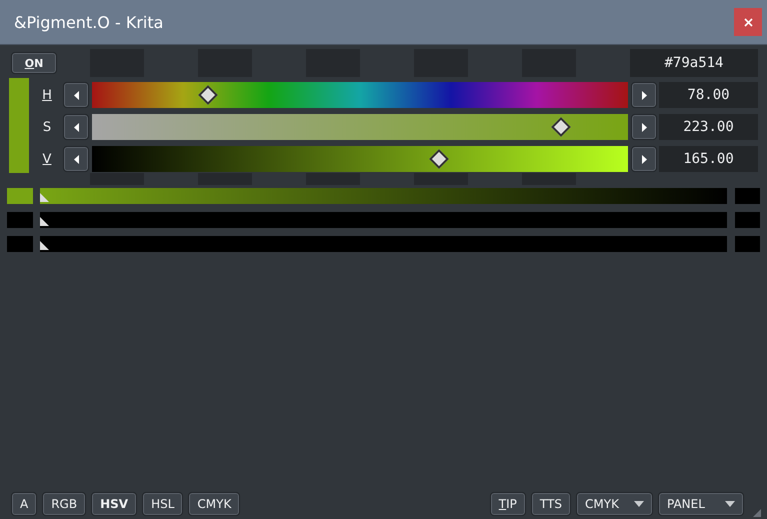 This screenshot has width=767, height=519. Describe the element at coordinates (550, 504) in the screenshot. I see `toolbar-button: TTS` at that location.